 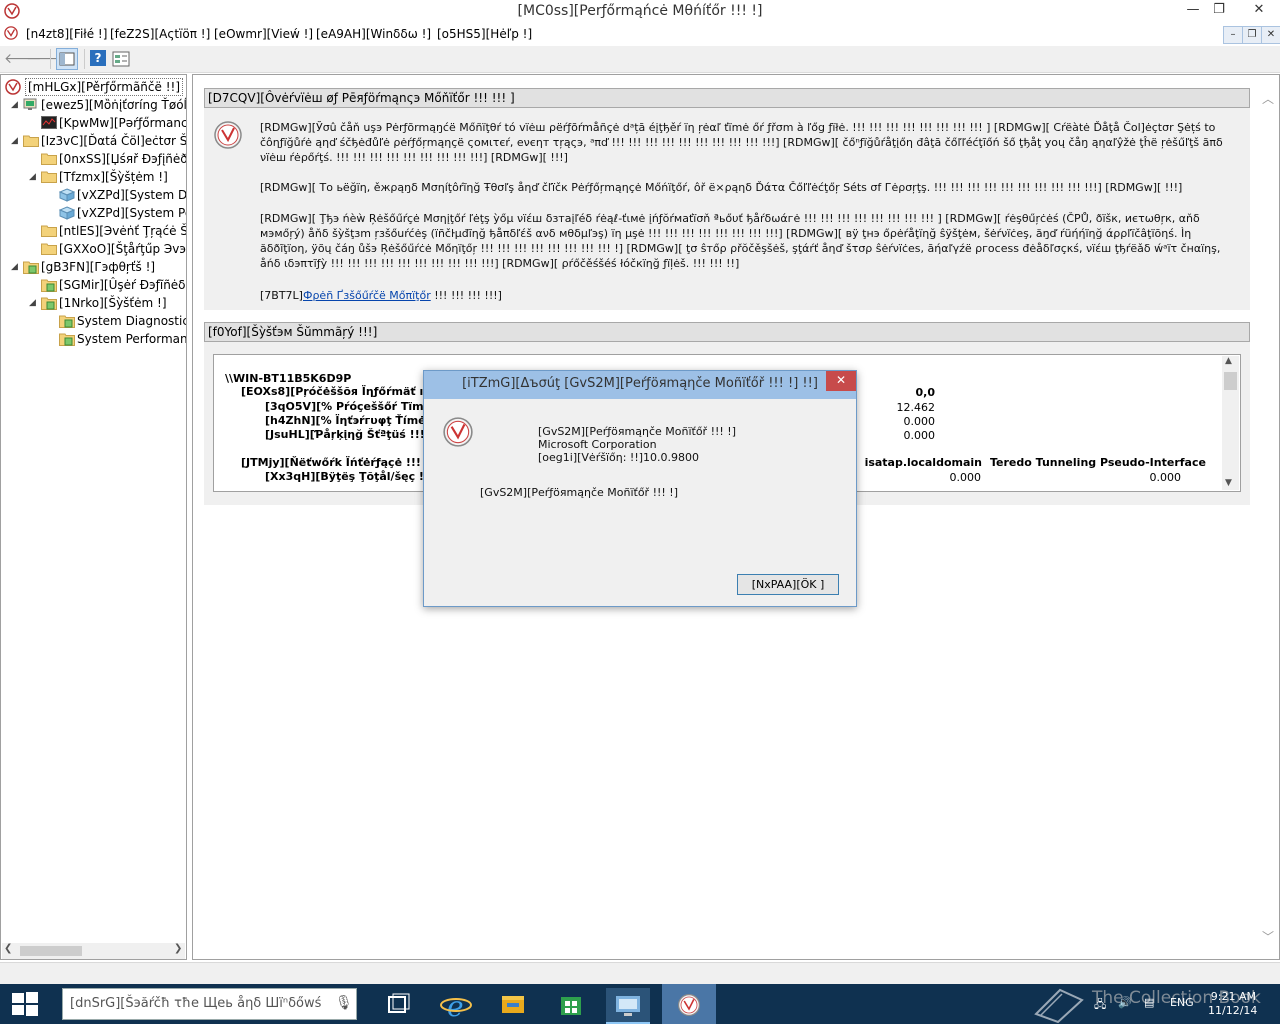 I want to click on tree-item: [SGMir][Ûşėŕ Ðэƒĩñėδ !!!, so click(x=93, y=285).